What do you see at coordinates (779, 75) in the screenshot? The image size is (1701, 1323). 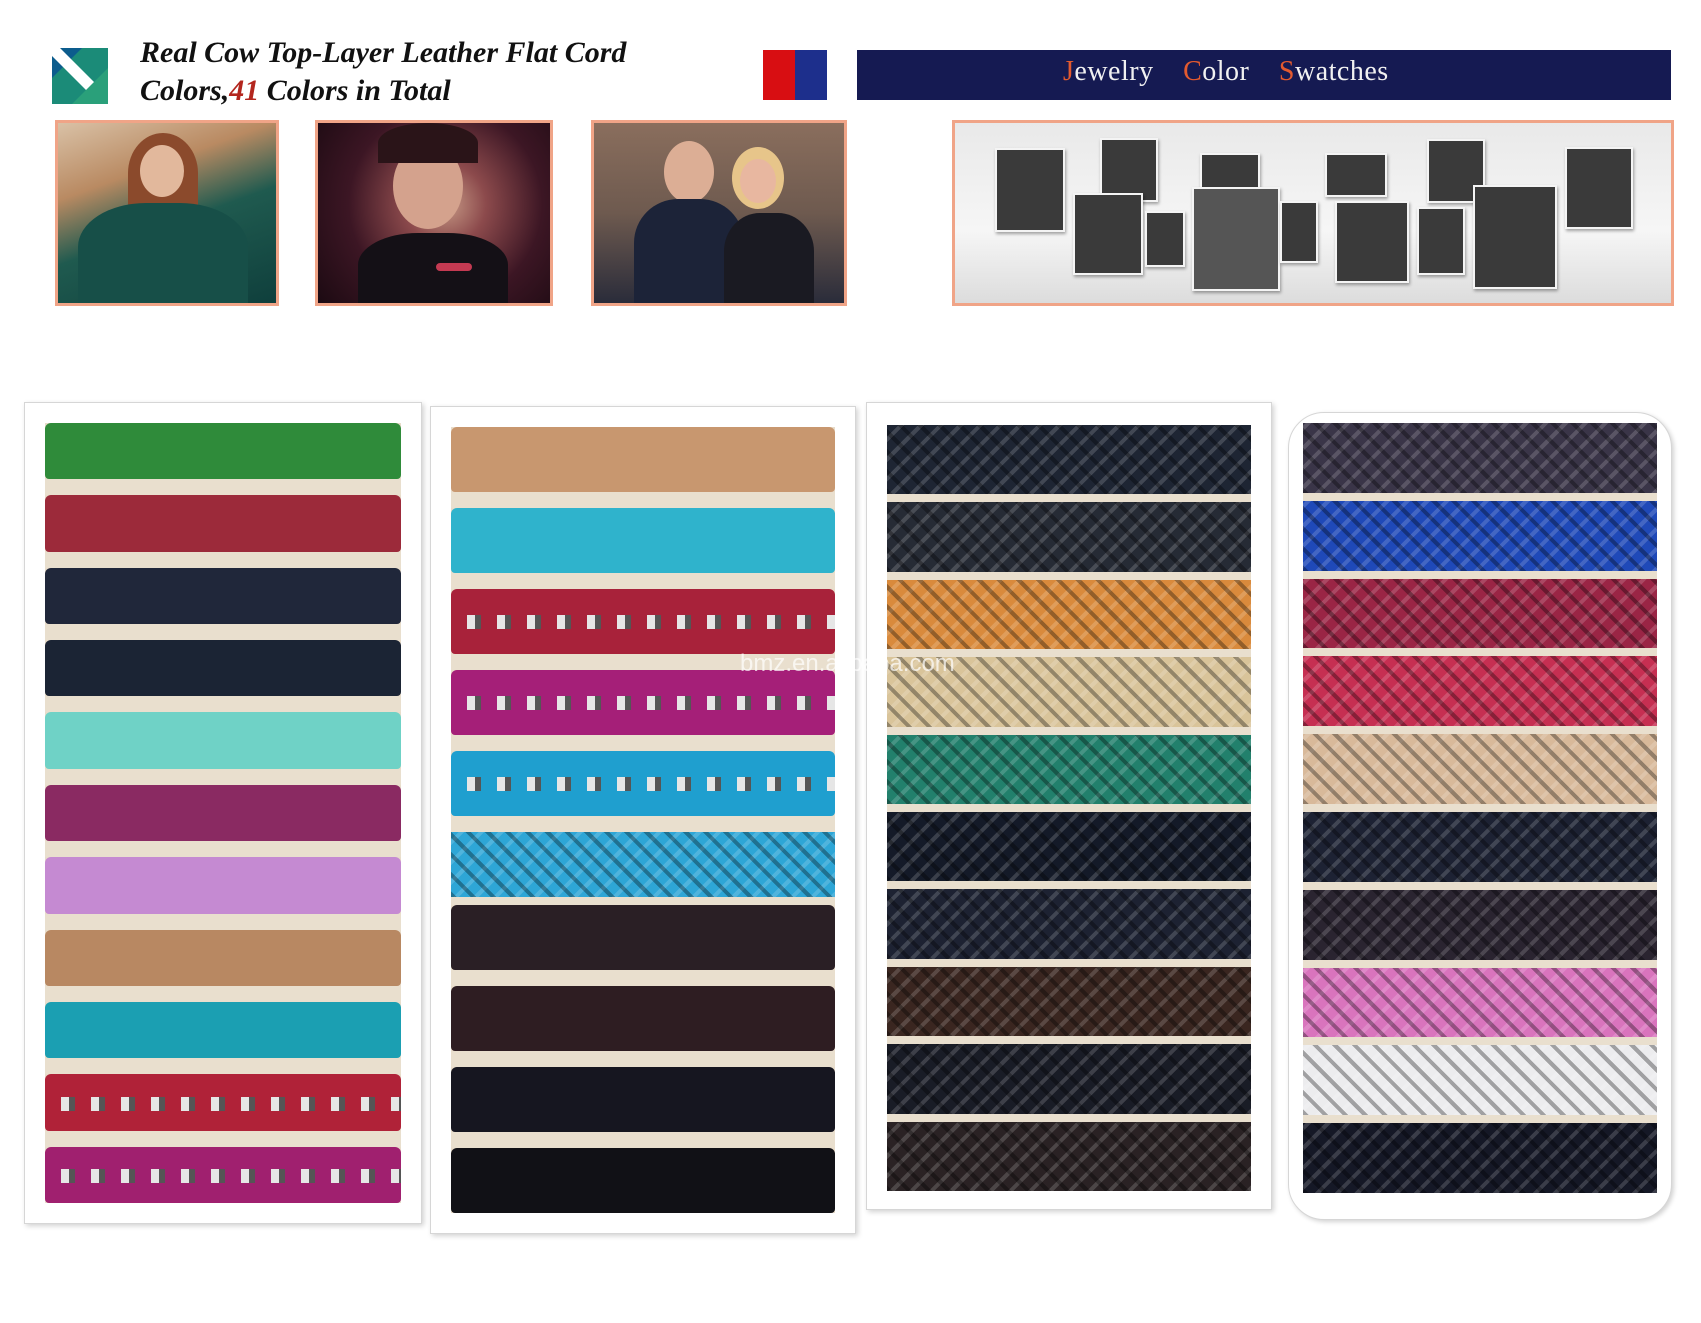 I see `flag-red-stripe` at bounding box center [779, 75].